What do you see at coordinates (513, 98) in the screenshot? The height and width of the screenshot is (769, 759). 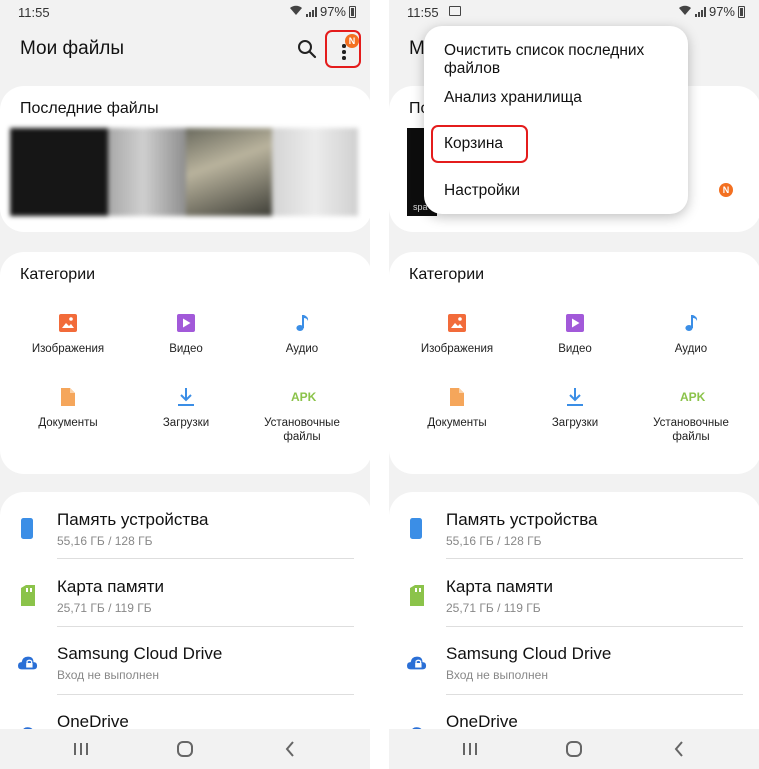 I see `menu-item-storage-analysis: Анализ хранилища` at bounding box center [513, 98].